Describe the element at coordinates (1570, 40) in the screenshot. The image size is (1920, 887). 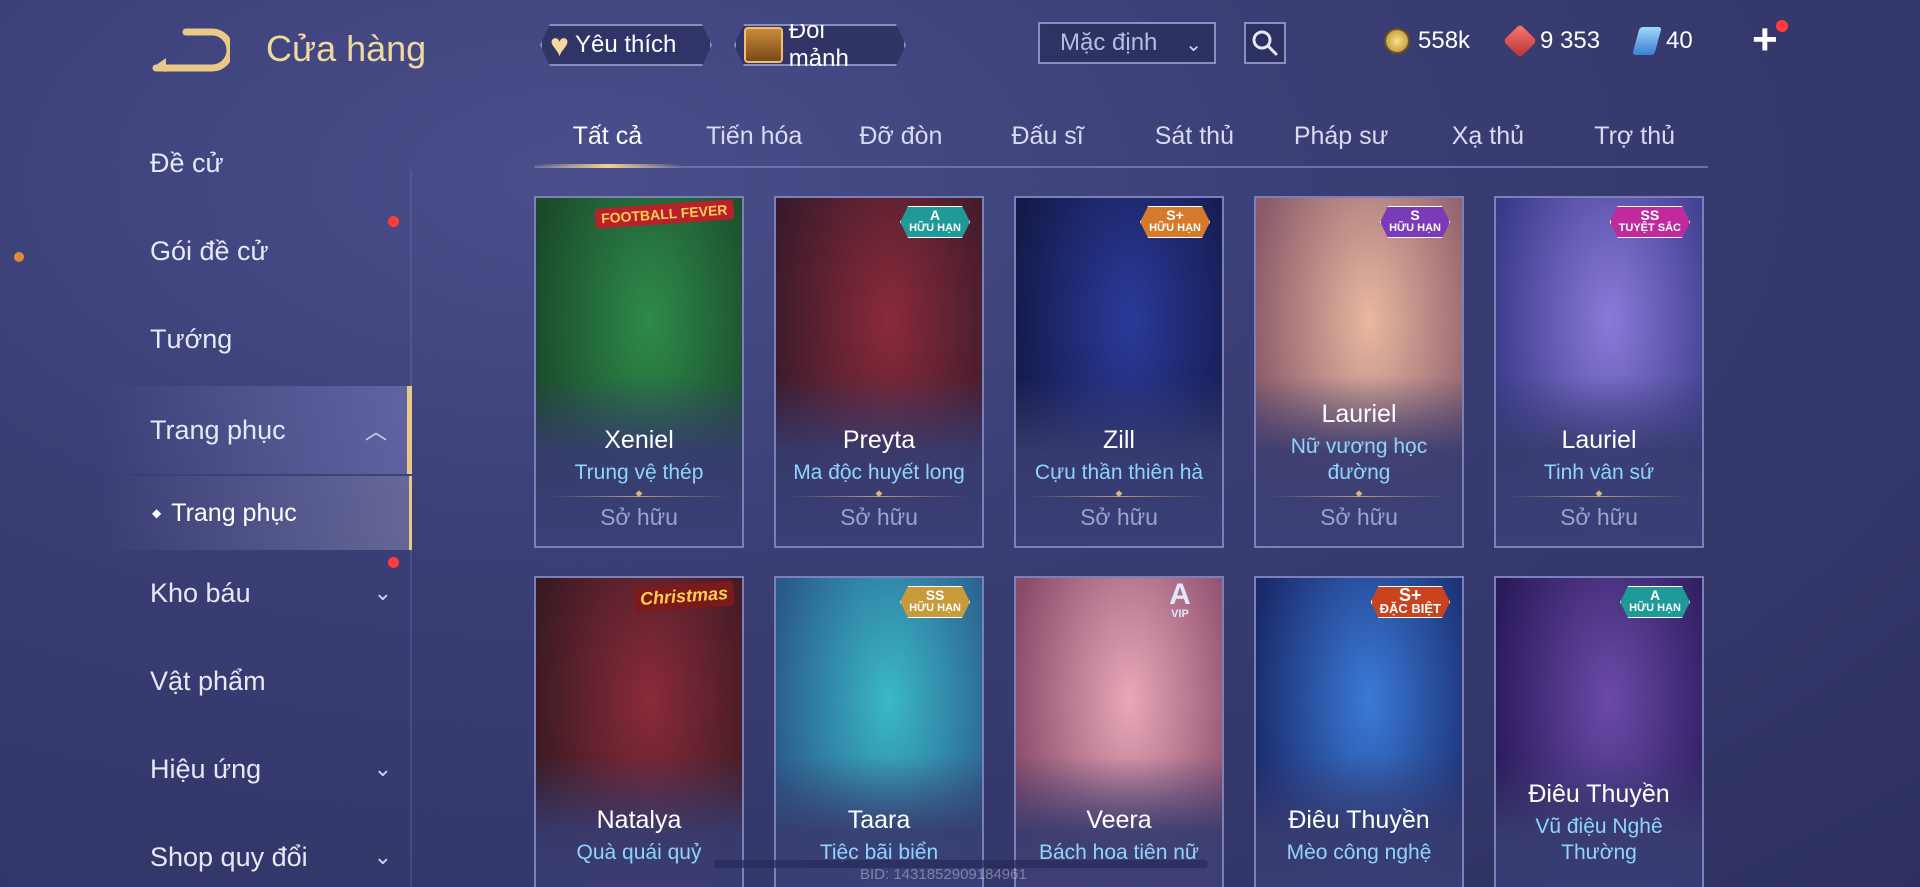
I see `ruby-amount: 9 353` at that location.